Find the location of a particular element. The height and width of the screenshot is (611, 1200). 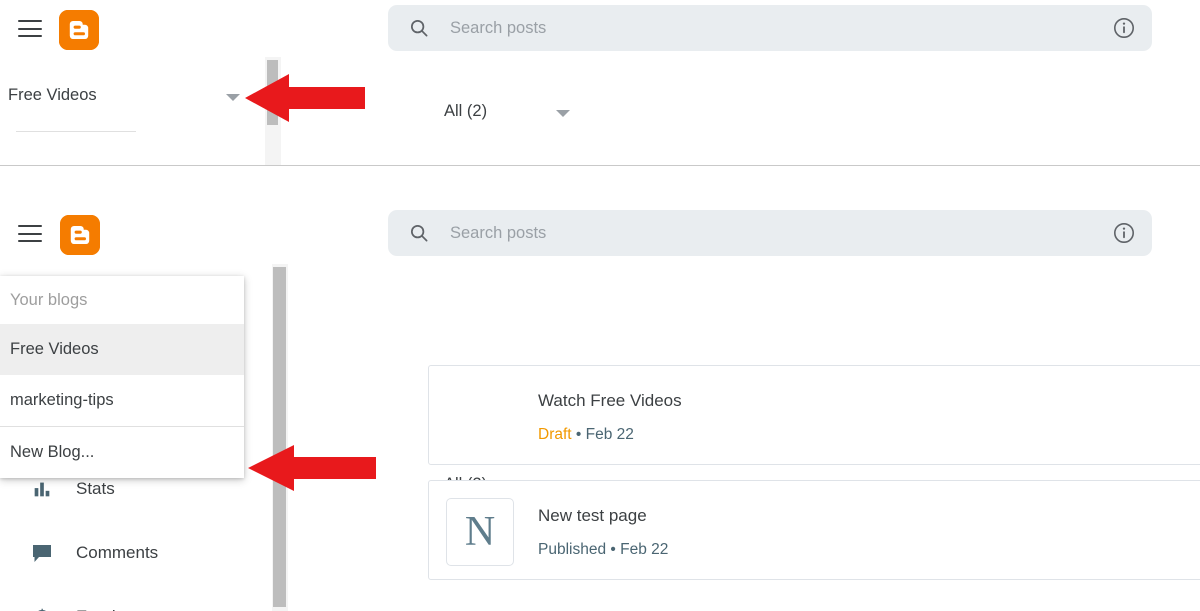

post-list-item: Watch Free Videos Draft • Feb 22 is located at coordinates (814, 415).